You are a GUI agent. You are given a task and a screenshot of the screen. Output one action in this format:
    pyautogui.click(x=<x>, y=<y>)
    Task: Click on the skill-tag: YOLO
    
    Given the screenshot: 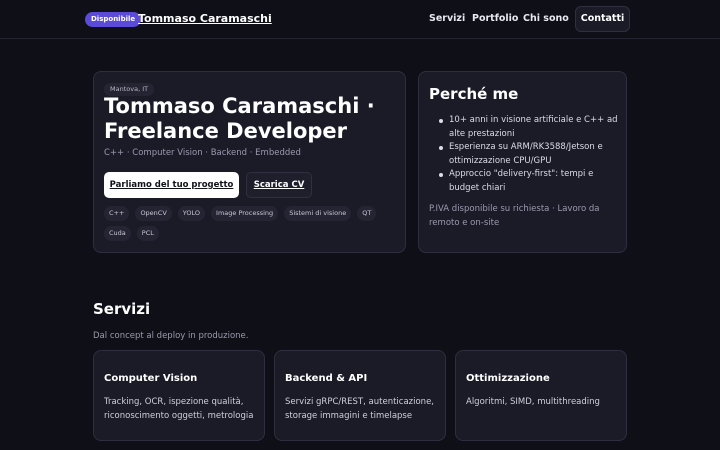 What is the action you would take?
    pyautogui.click(x=191, y=213)
    